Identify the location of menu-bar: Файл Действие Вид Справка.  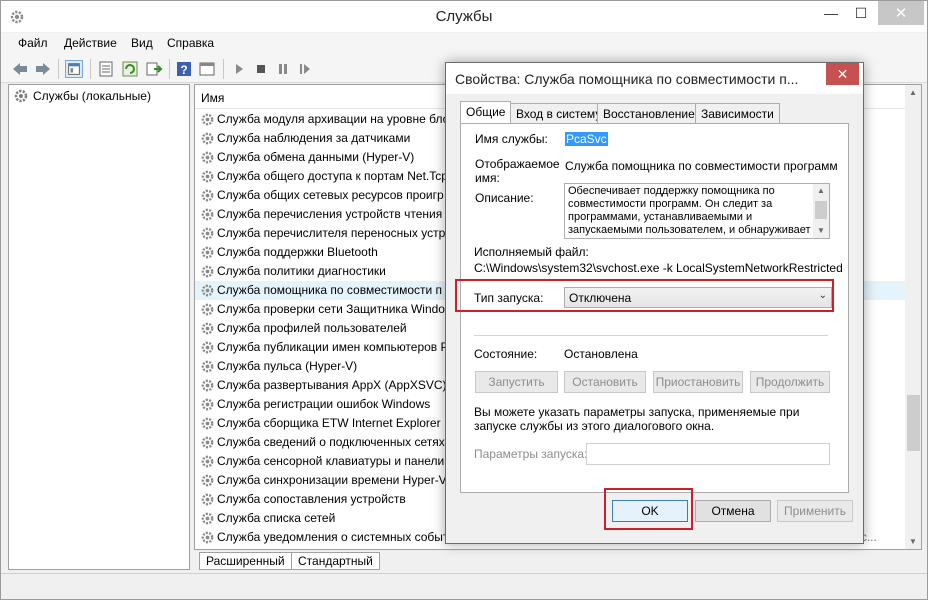
(464, 44).